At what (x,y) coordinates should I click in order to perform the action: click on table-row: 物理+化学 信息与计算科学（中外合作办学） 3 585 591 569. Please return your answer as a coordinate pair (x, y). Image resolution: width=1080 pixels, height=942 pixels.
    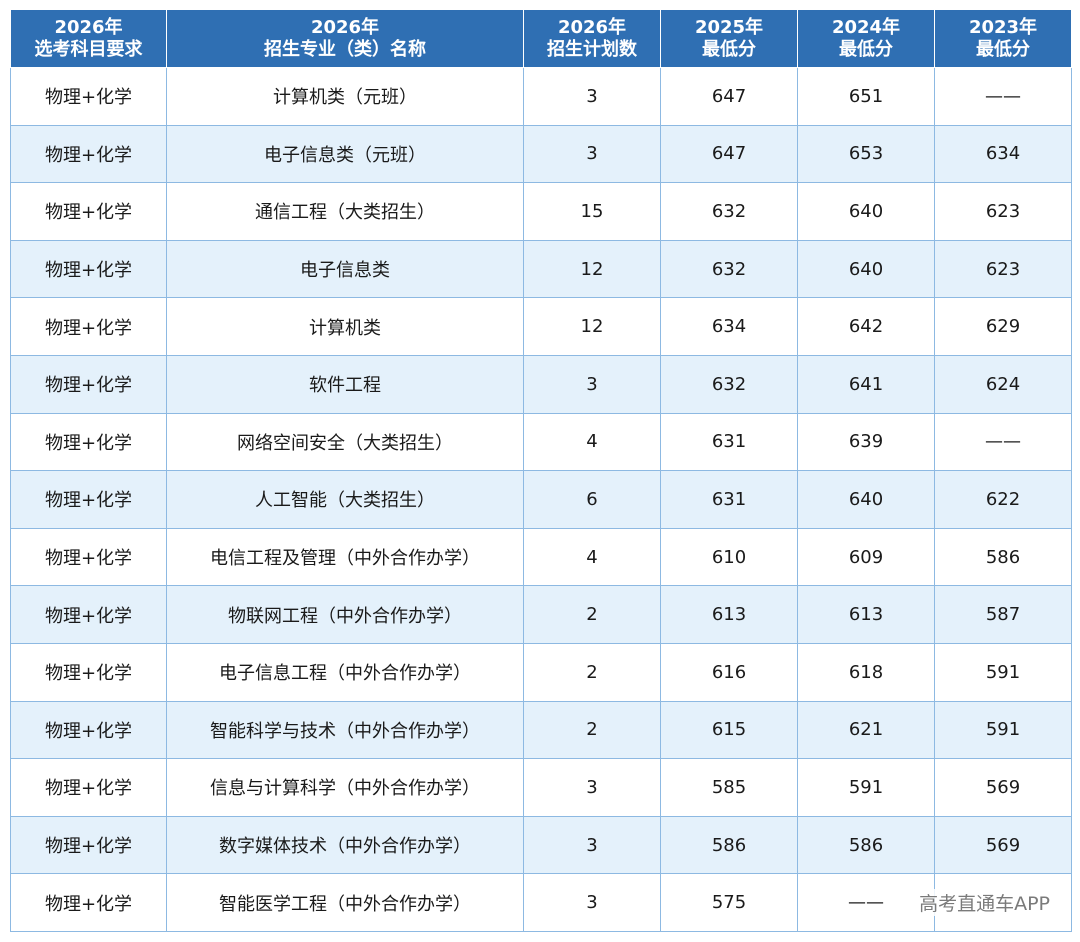
    Looking at the image, I should click on (541, 787).